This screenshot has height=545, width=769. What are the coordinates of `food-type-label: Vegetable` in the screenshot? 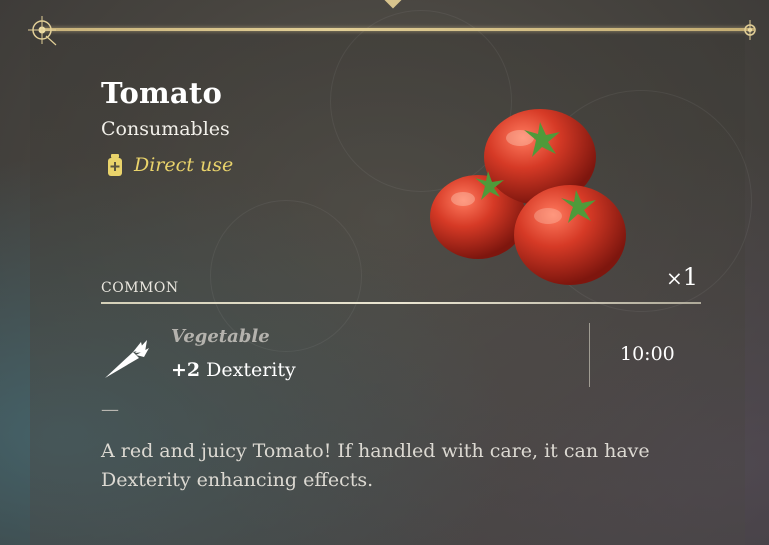 It's located at (220, 336).